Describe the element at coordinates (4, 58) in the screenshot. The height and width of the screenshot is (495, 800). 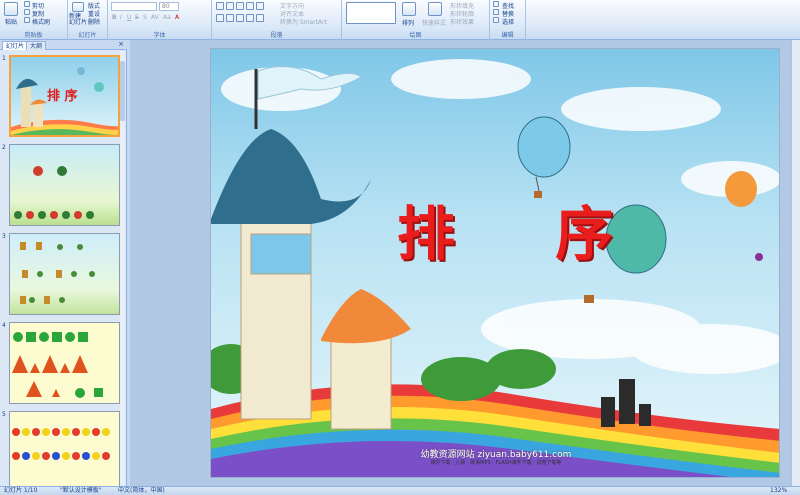
I see `slide-number: 1` at that location.